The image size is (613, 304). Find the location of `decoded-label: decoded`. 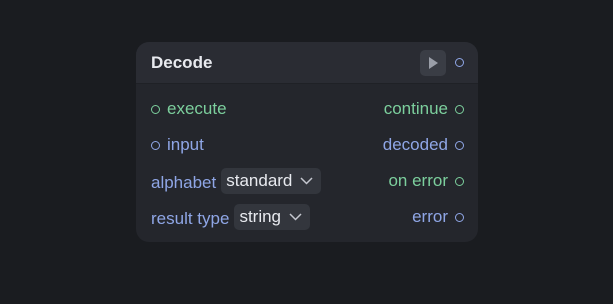

decoded-label: decoded is located at coordinates (415, 144).